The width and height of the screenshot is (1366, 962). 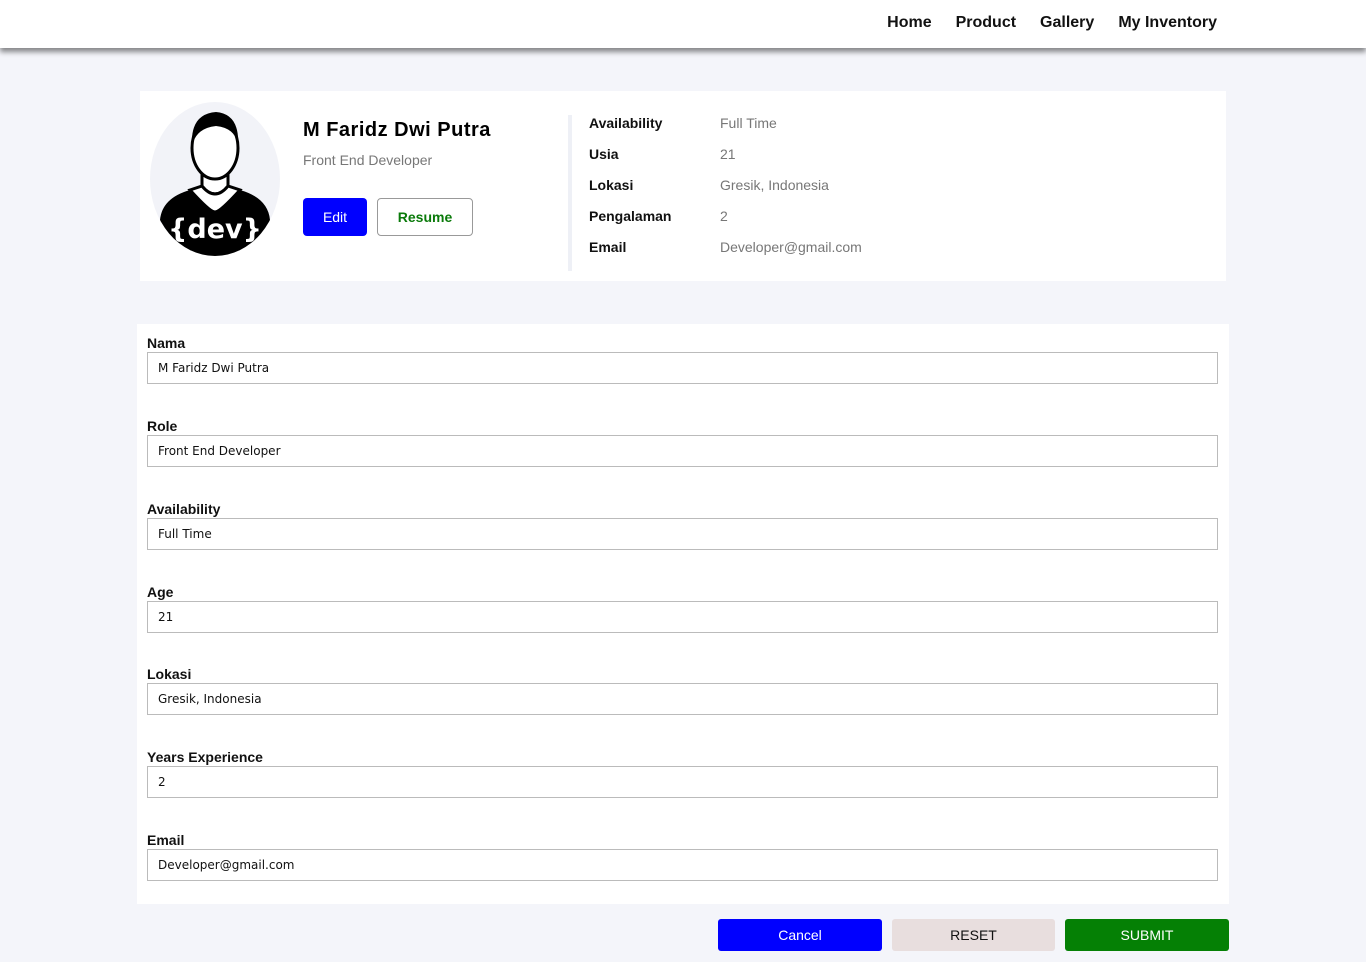 What do you see at coordinates (368, 160) in the screenshot?
I see `profile-role: Front End Developer` at bounding box center [368, 160].